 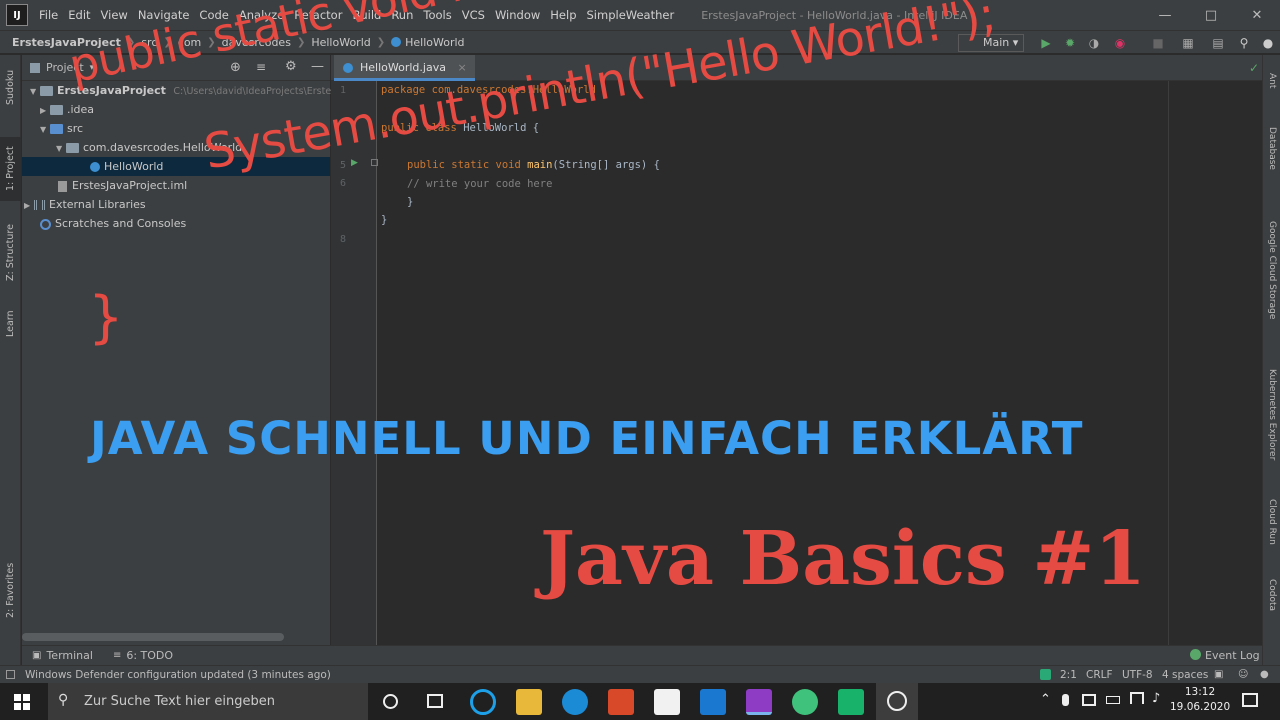 I want to click on line-number: 5, so click(x=342, y=165).